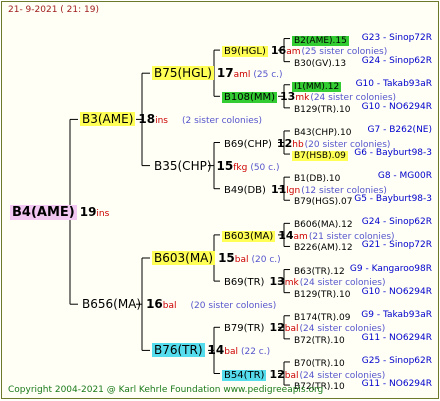  What do you see at coordinates (323, 225) in the screenshot?
I see `queen-name: B606(MA).12` at bounding box center [323, 225].